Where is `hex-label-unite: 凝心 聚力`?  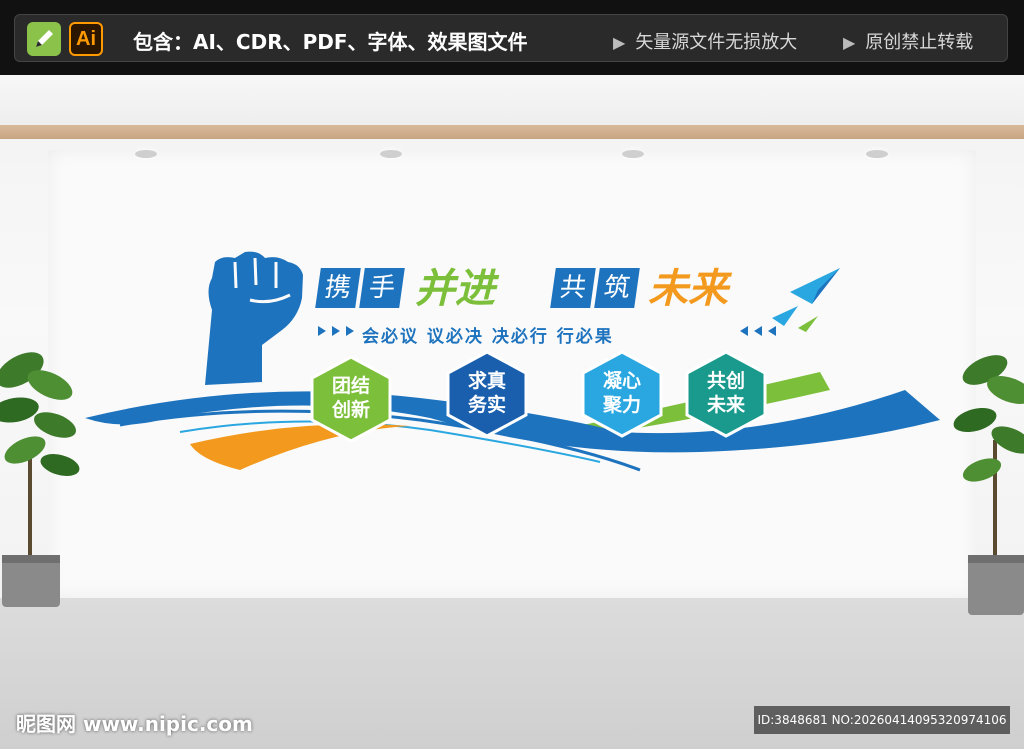
hex-label-unite: 凝心 聚力 is located at coordinates (621, 393).